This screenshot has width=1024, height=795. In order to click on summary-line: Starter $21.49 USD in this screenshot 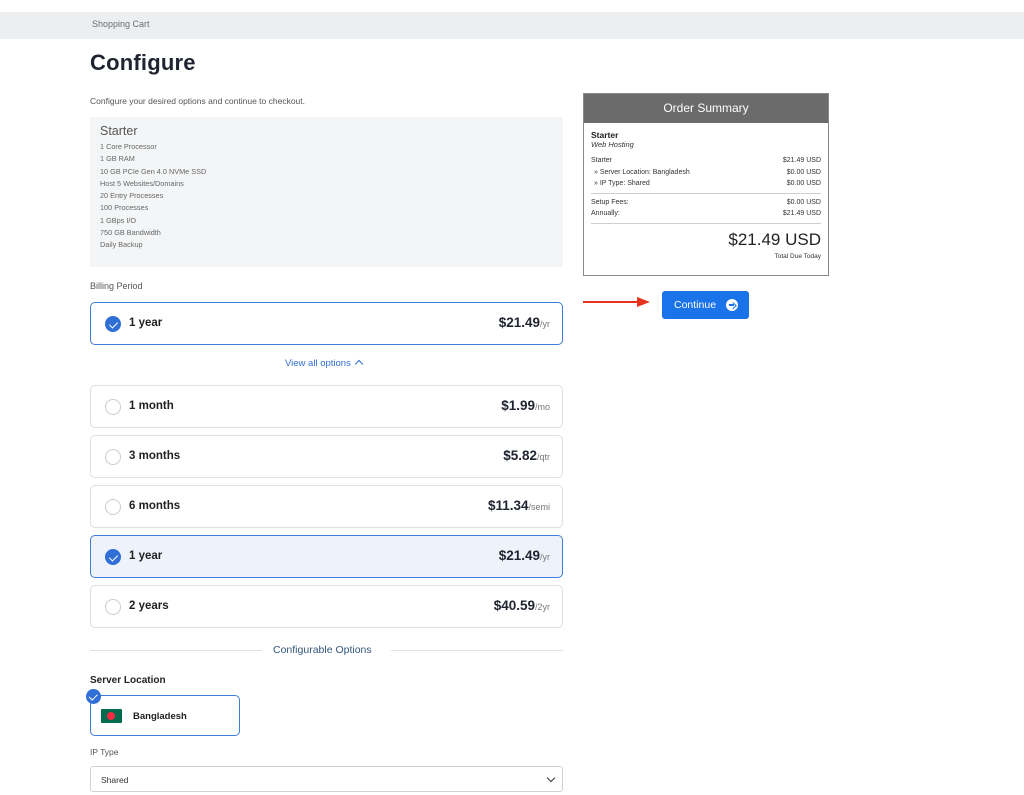, I will do `click(706, 160)`.